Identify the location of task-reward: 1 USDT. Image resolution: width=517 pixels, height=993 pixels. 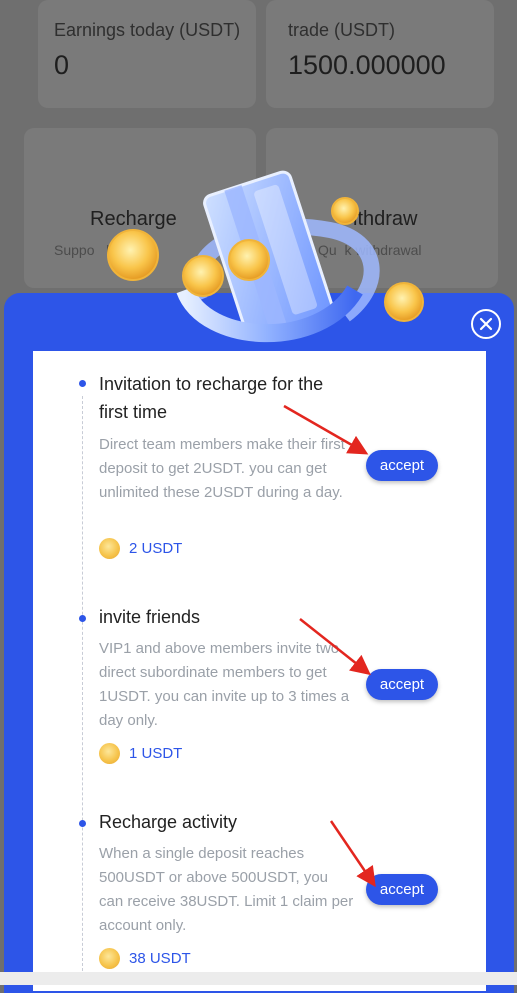
(140, 753).